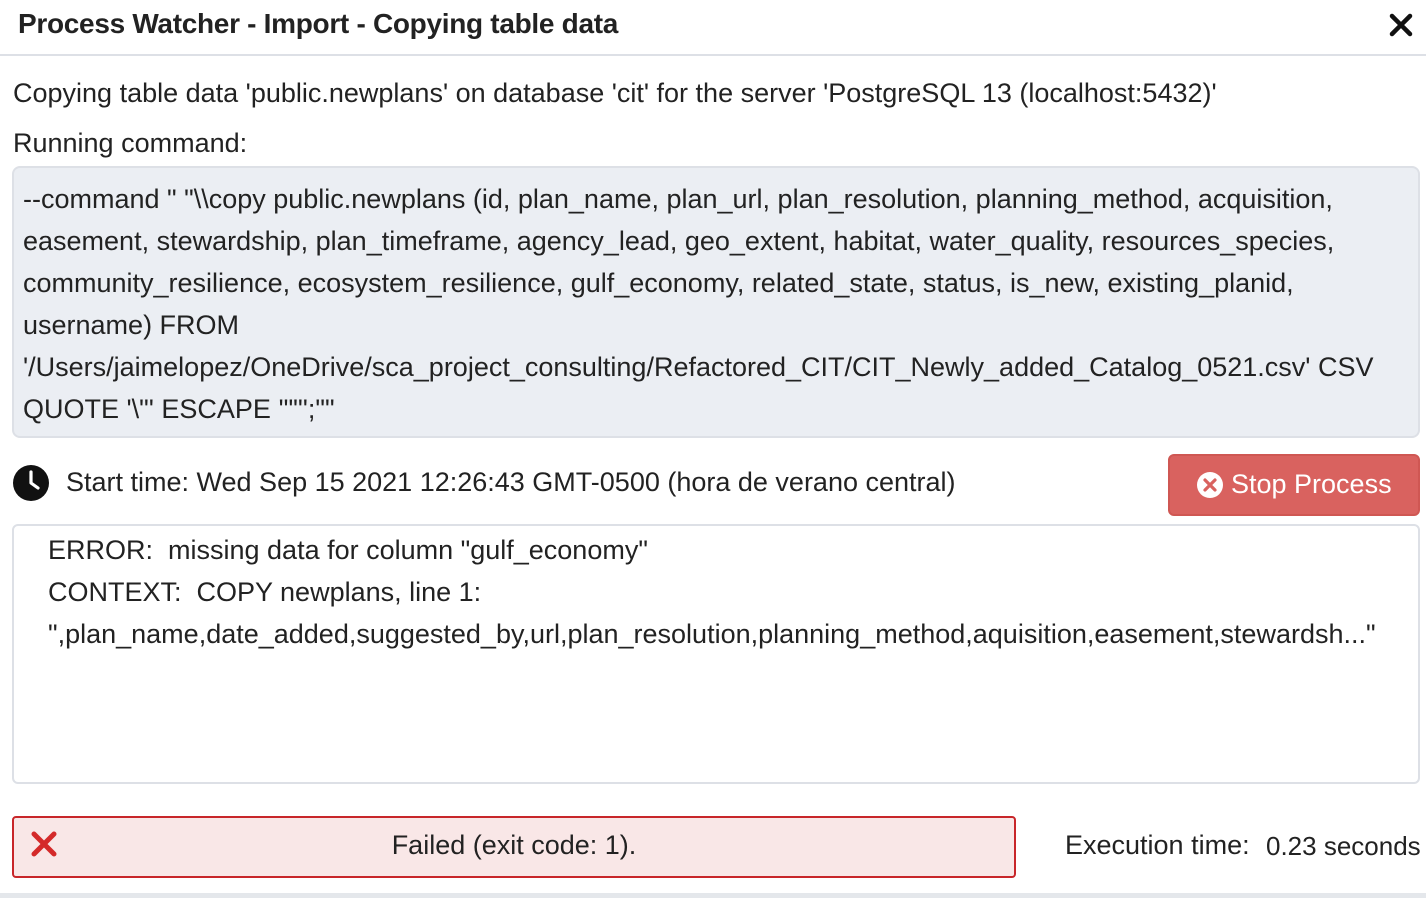  I want to click on clock-icon, so click(31, 483).